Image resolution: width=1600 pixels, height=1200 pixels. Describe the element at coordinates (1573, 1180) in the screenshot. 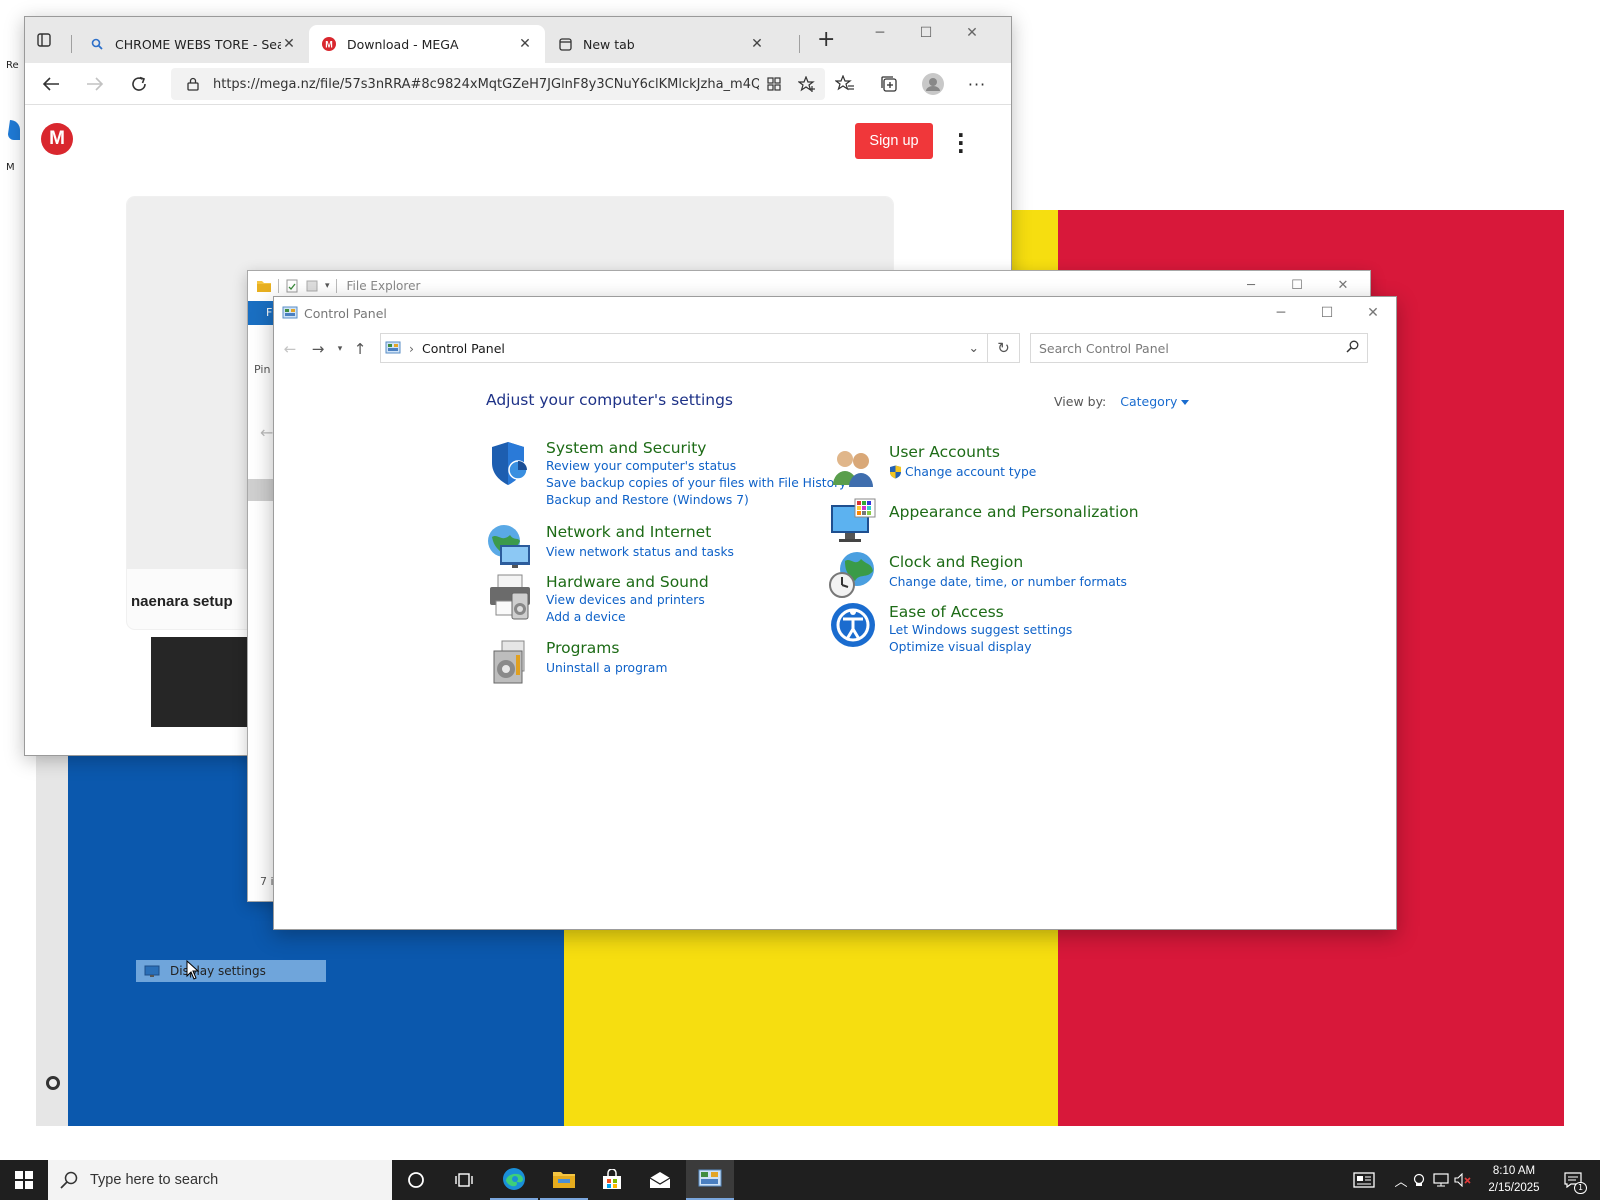

I see `notification-center-button: 1` at that location.